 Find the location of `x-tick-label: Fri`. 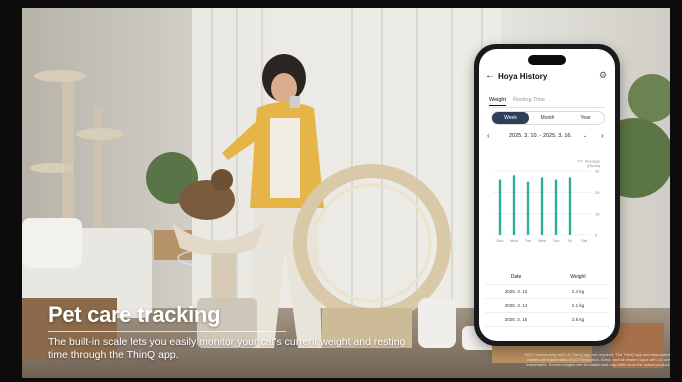

x-tick-label: Fri is located at coordinates (570, 240).